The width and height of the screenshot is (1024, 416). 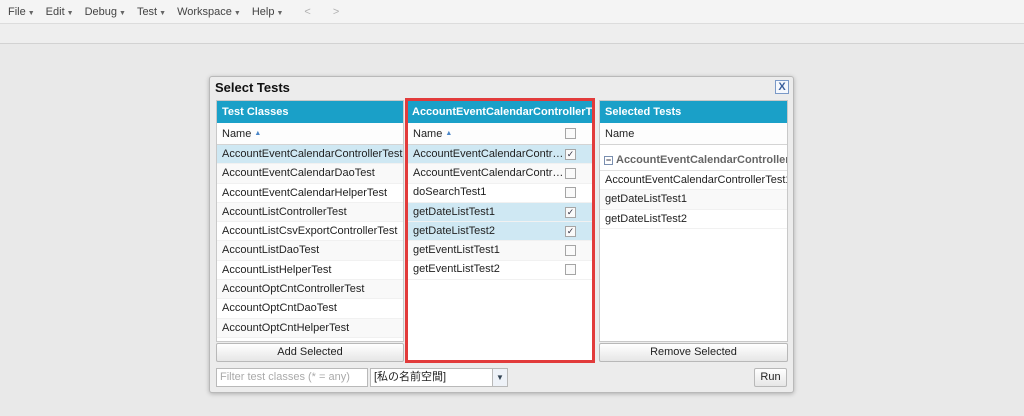 What do you see at coordinates (570, 133) in the screenshot?
I see `select-all-checkbox` at bounding box center [570, 133].